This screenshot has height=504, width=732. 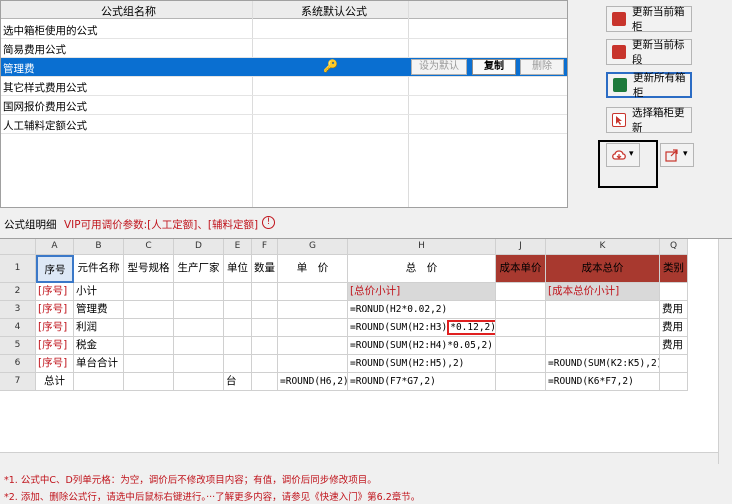 What do you see at coordinates (422, 364) in the screenshot?
I see `cell-total-formula: =ROUND(SUM(H2:H5),2)` at bounding box center [422, 364].